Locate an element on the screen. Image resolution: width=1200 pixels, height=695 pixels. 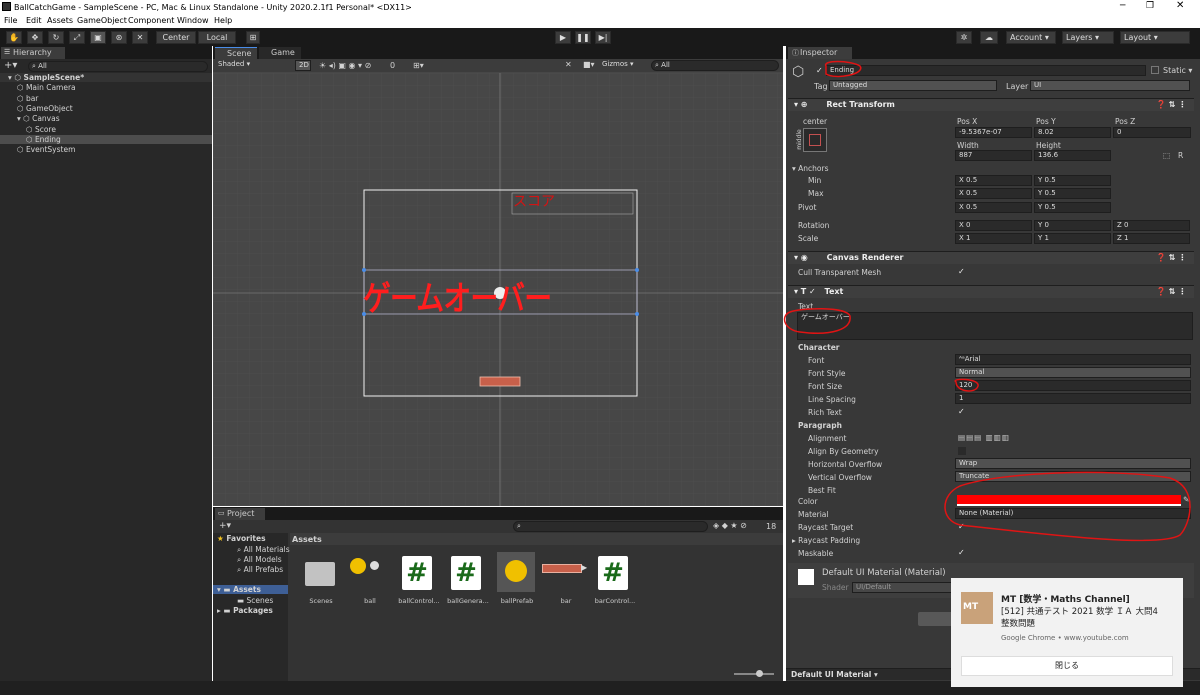
tab-game: Game is located at coordinates (280, 53).